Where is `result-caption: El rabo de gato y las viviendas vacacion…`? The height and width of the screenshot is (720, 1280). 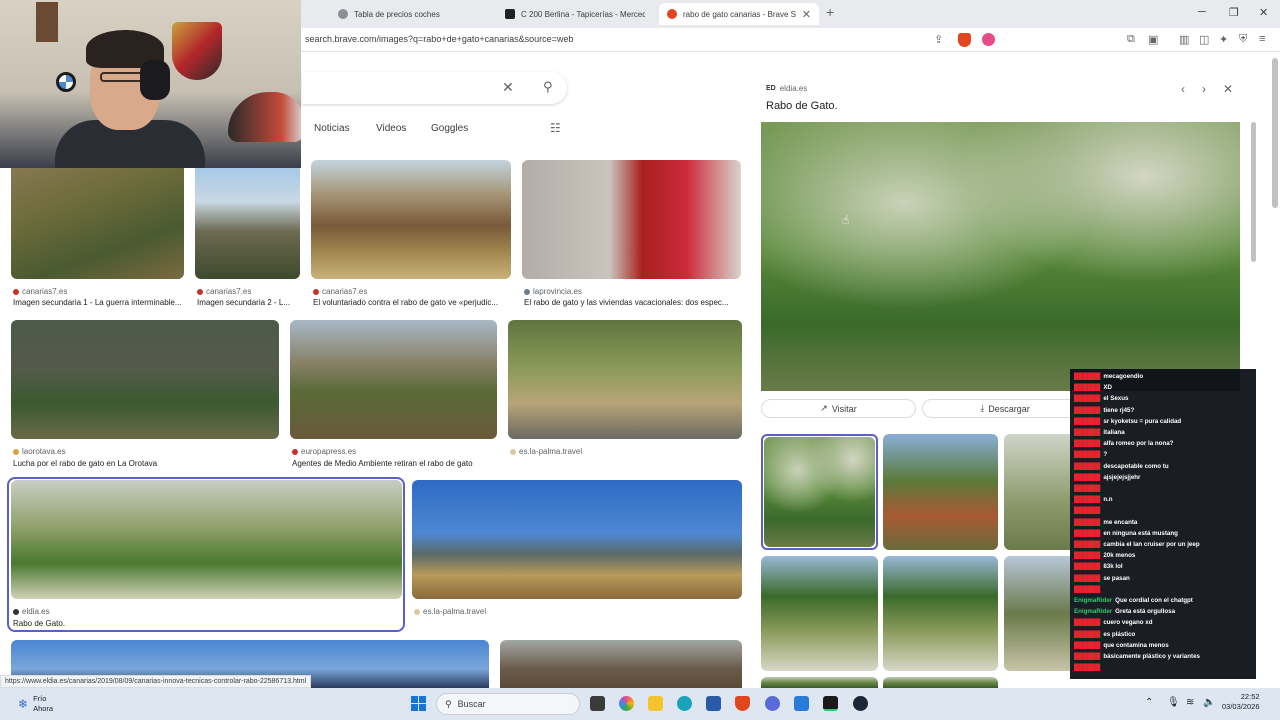
result-caption: El rabo de gato y las viviendas vacacion… is located at coordinates (633, 302).